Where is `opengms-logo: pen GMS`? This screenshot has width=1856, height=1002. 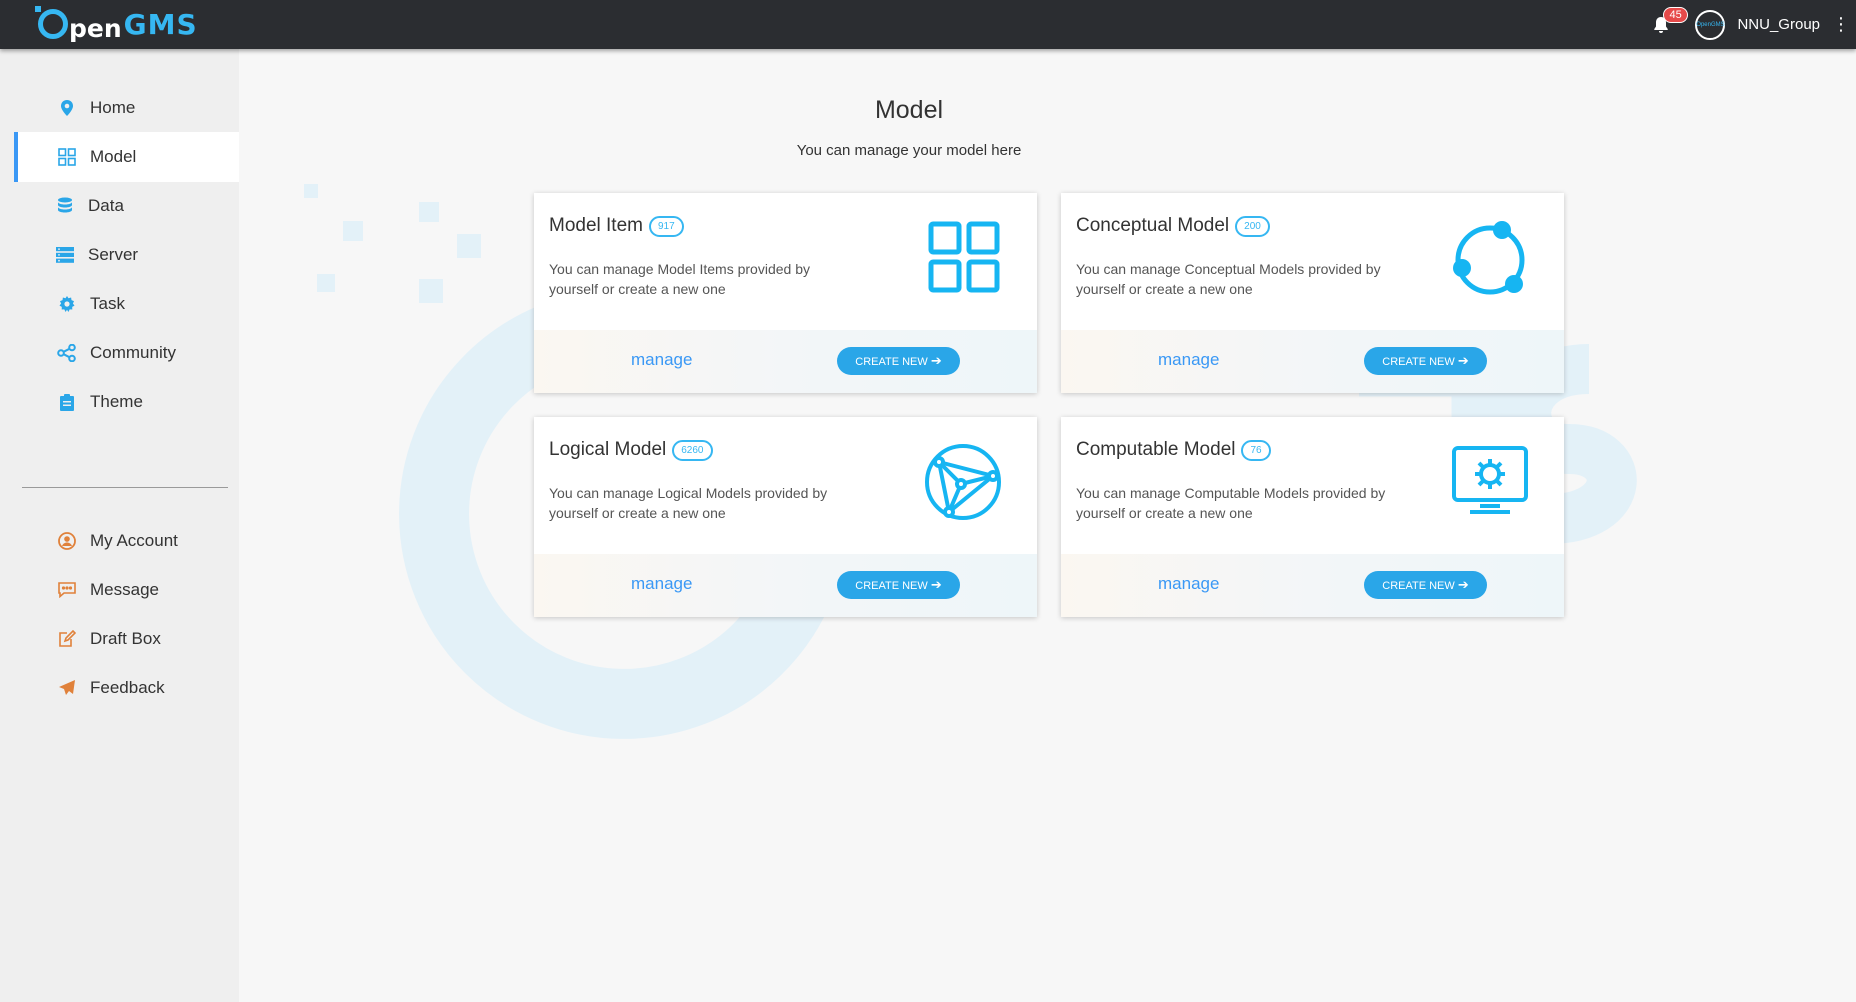
opengms-logo: pen GMS is located at coordinates (116, 24).